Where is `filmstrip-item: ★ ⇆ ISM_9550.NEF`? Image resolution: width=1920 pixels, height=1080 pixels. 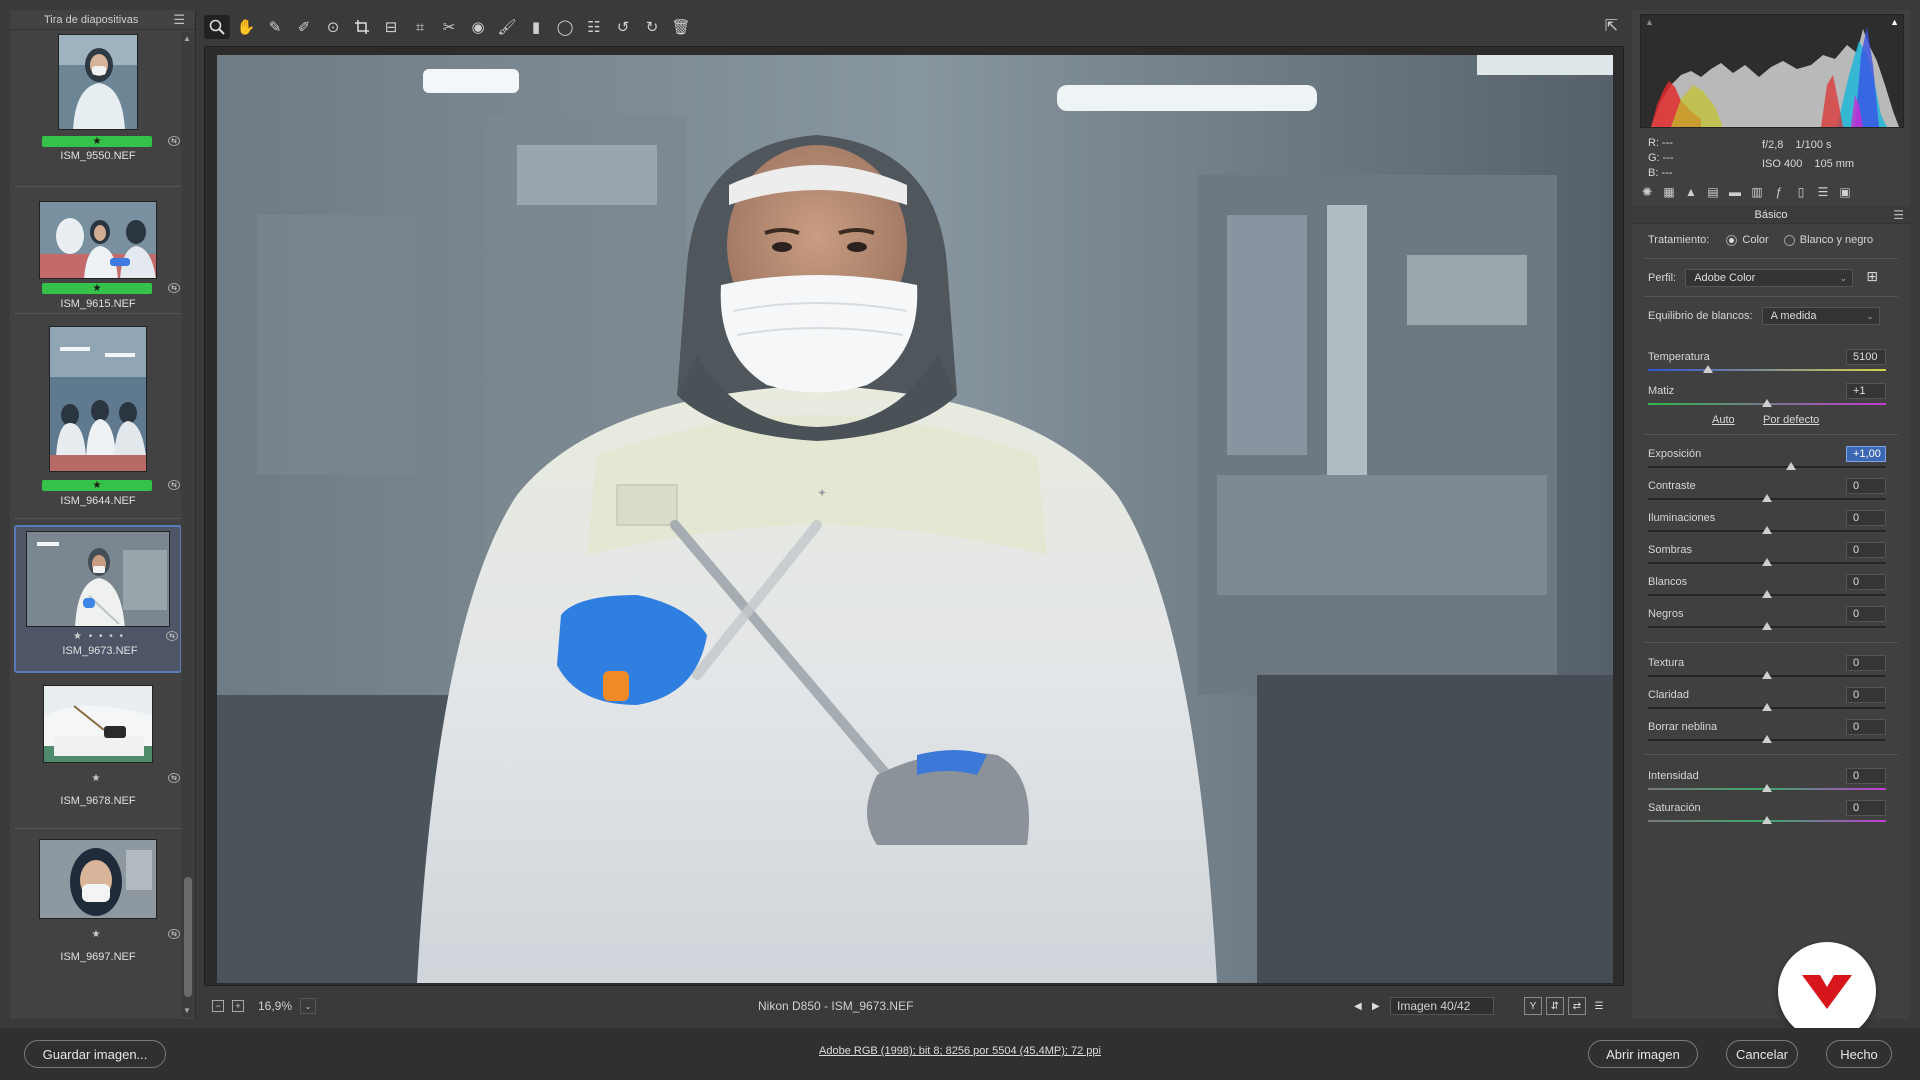 filmstrip-item: ★ ⇆ ISM_9550.NEF is located at coordinates (98, 109).